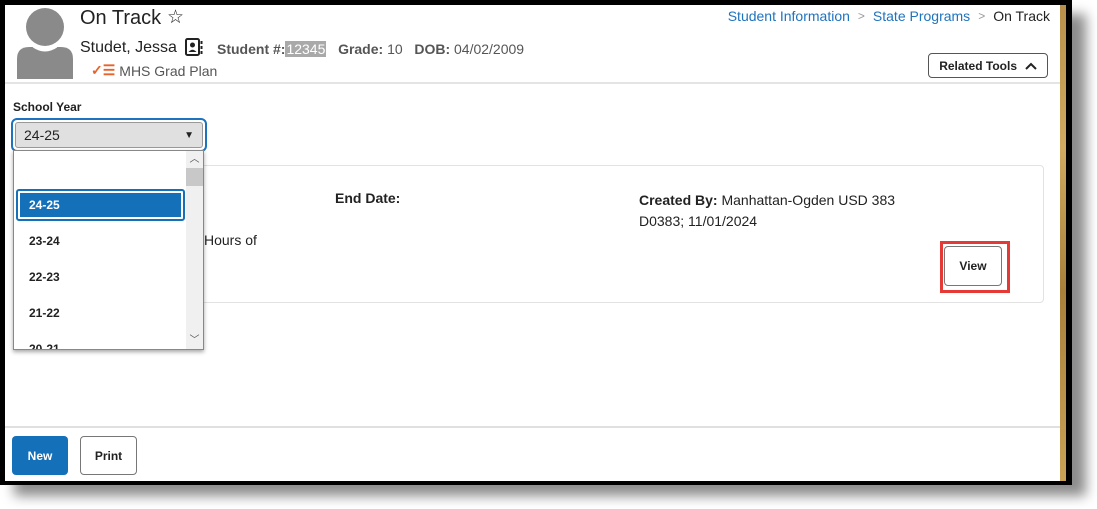 Image resolution: width=1097 pixels, height=509 pixels. I want to click on student-name: Studet, Jessa, so click(128, 47).